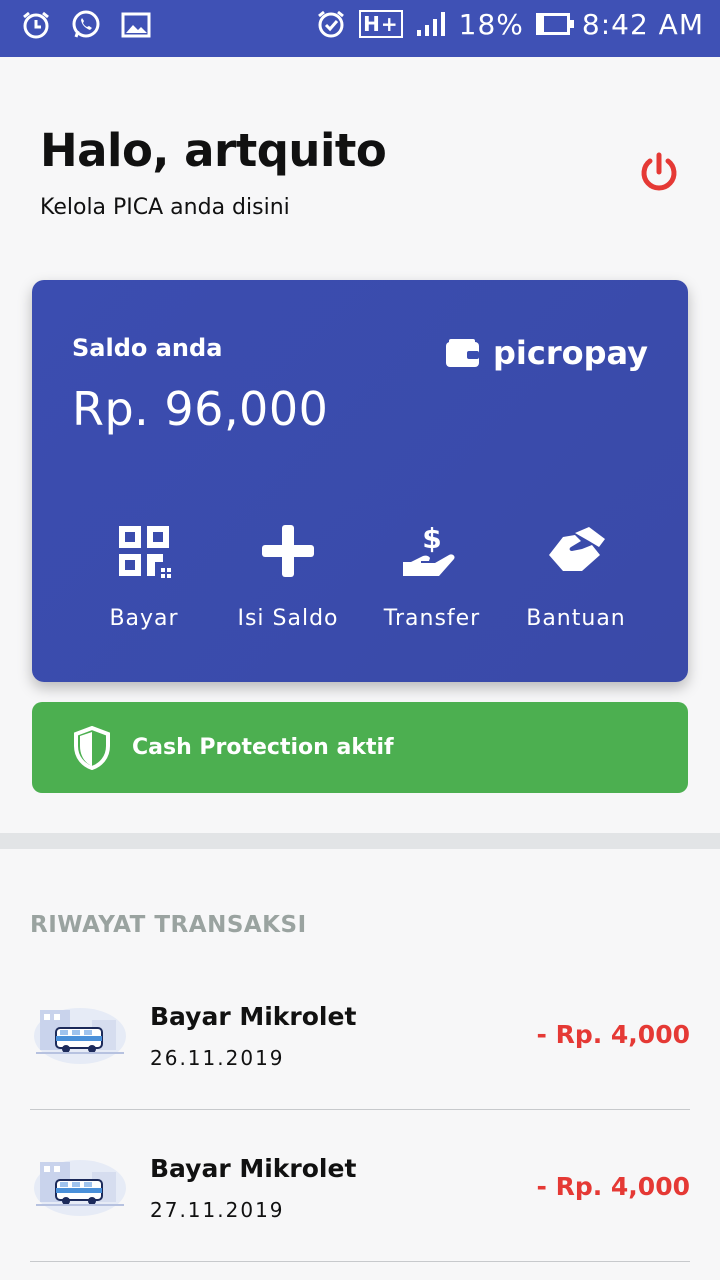  I want to click on battery-percent: 18%, so click(491, 24).